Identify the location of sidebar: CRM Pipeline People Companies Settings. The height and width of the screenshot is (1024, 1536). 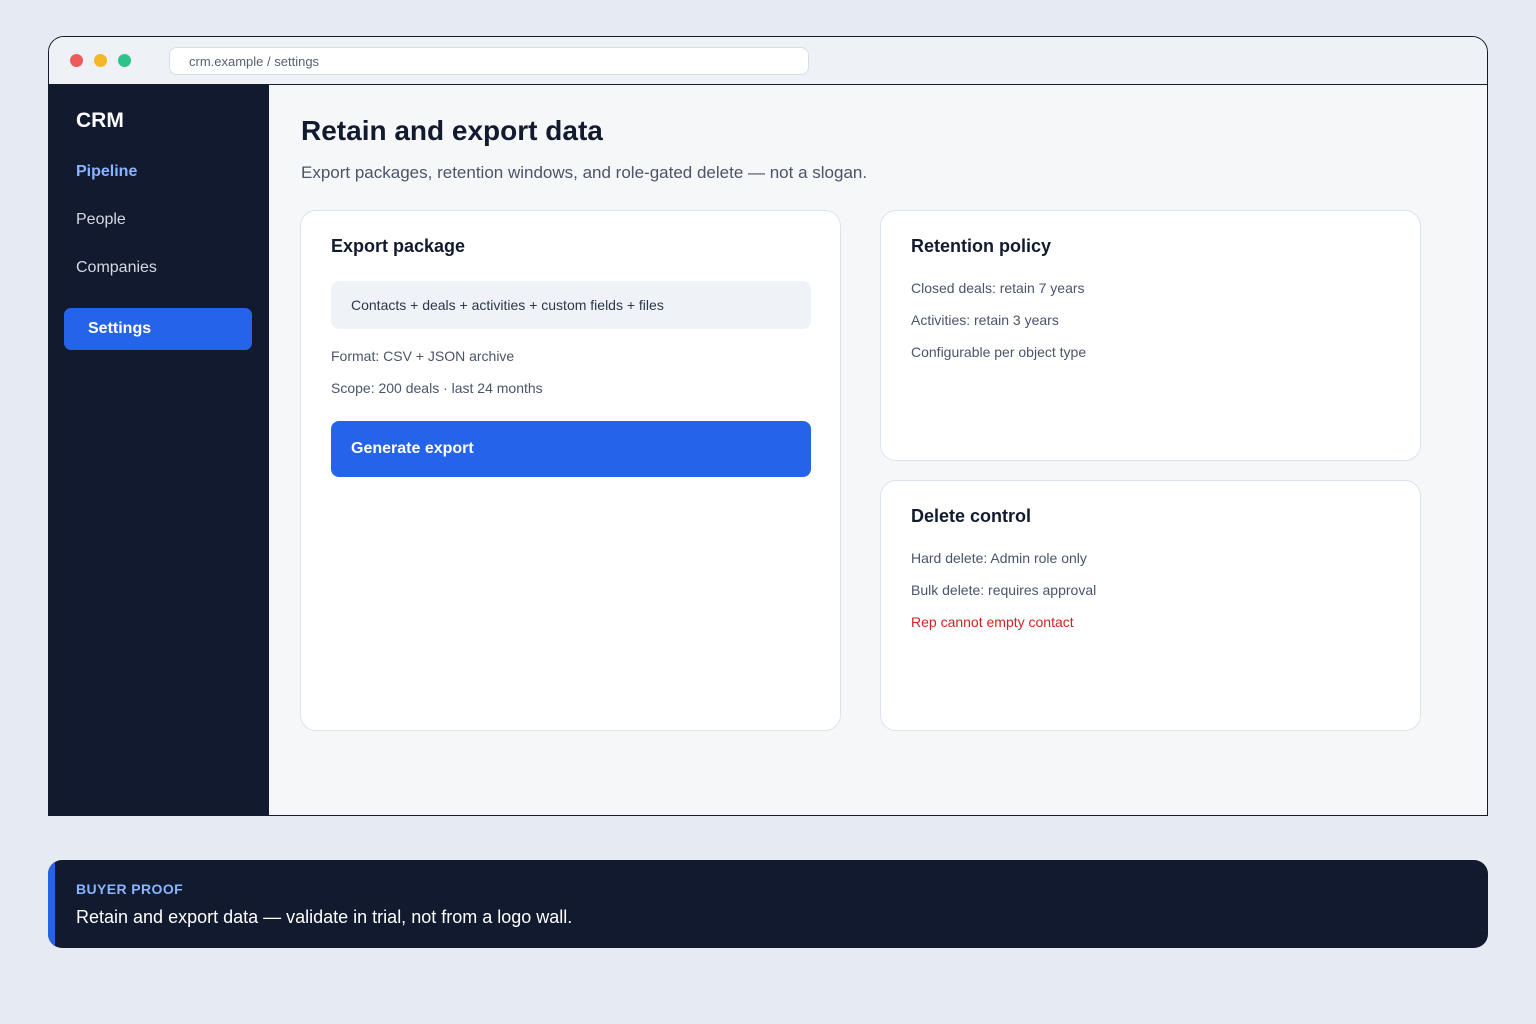
(159, 450).